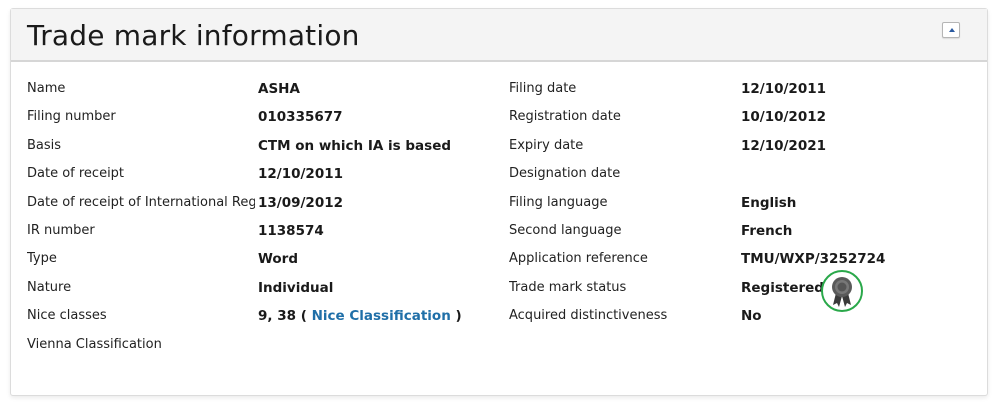 This screenshot has width=1000, height=413. Describe the element at coordinates (744, 174) in the screenshot. I see `field-row-designation-date: Designation date` at that location.